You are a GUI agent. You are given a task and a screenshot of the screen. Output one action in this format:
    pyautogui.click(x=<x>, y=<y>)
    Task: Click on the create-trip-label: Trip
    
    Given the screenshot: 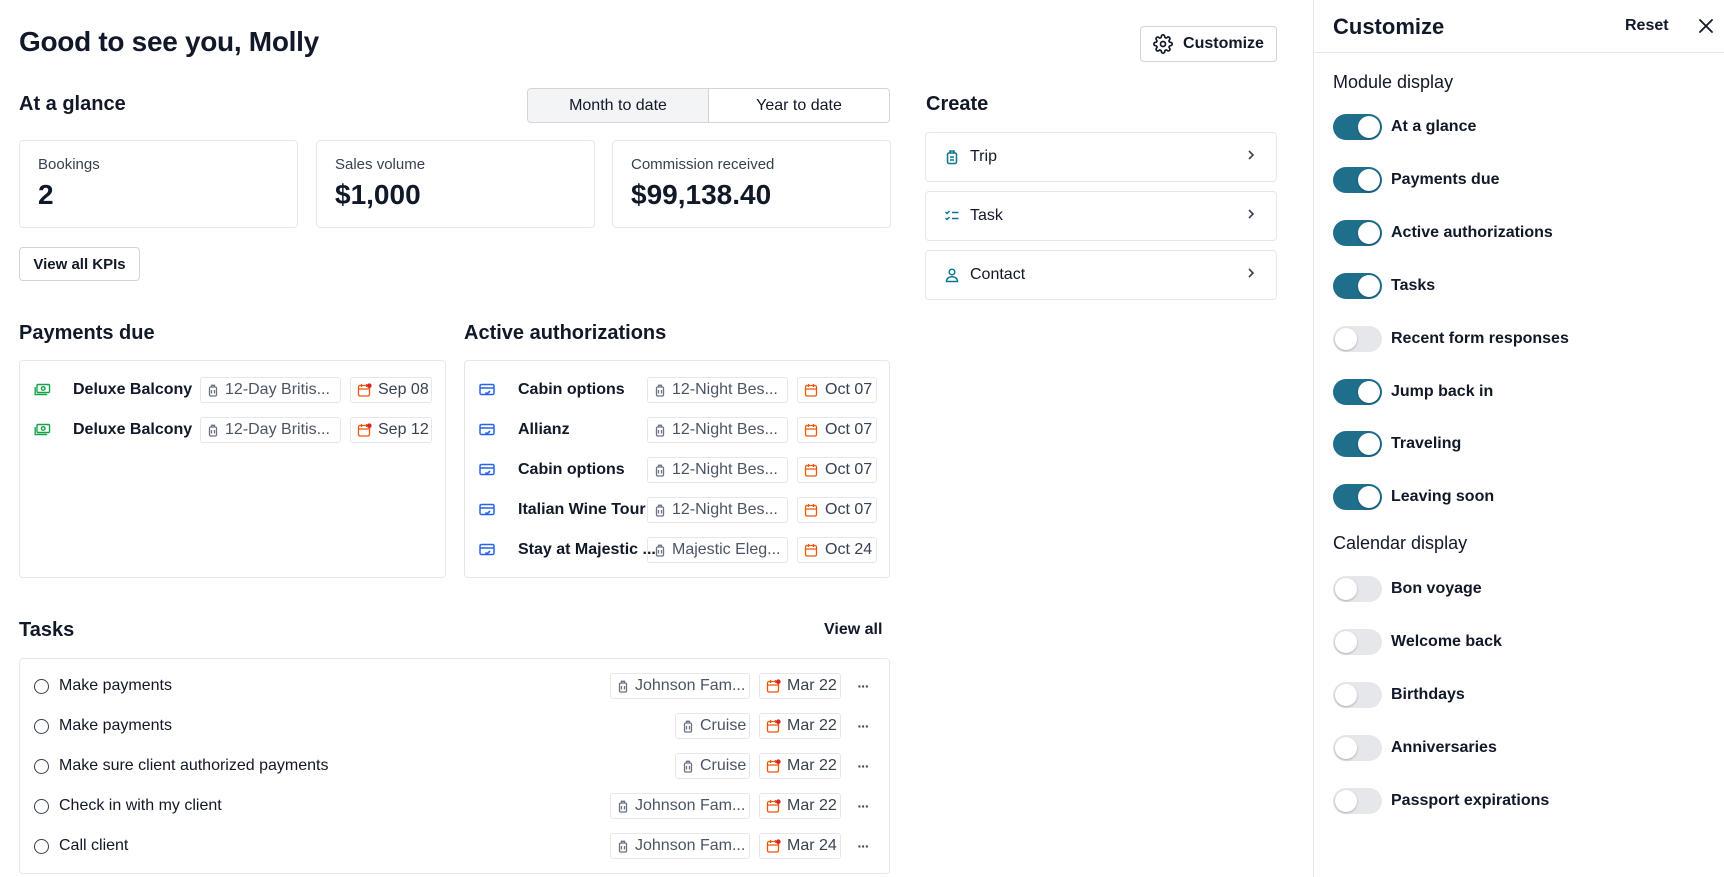 What is the action you would take?
    pyautogui.click(x=983, y=156)
    